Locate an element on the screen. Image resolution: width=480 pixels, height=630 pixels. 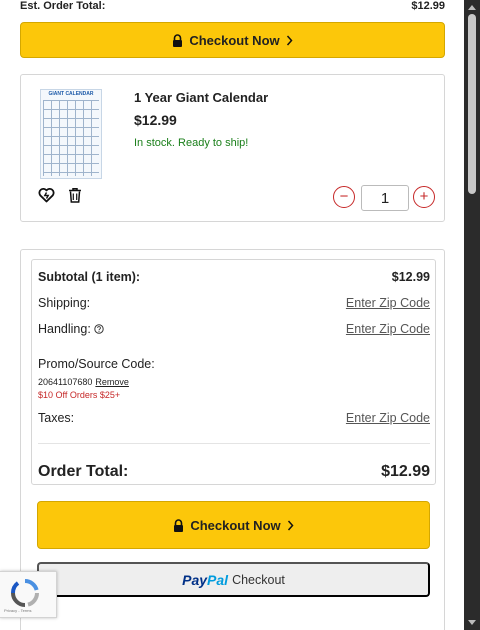
product-title: 1 Year Giant Calendar is located at coordinates (201, 97).